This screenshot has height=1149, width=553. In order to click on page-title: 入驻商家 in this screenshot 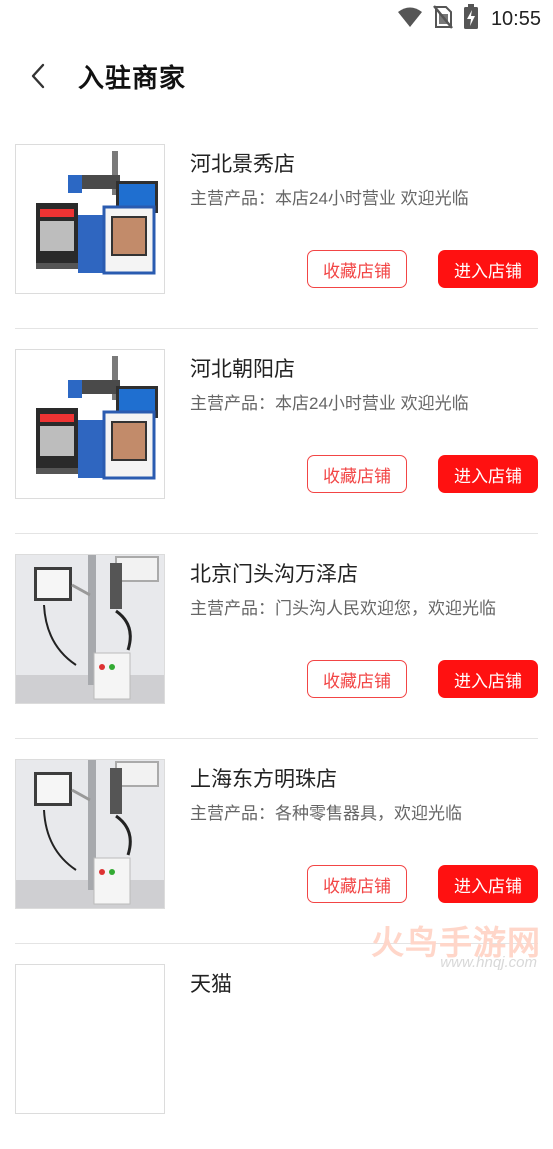, I will do `click(132, 78)`.